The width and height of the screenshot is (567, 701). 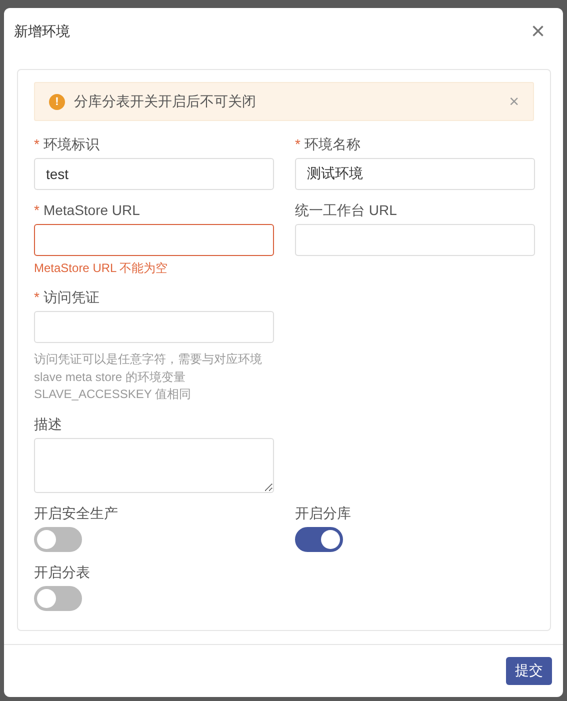 I want to click on alert-message: 分库分表开关开启后不可关闭, so click(x=165, y=101).